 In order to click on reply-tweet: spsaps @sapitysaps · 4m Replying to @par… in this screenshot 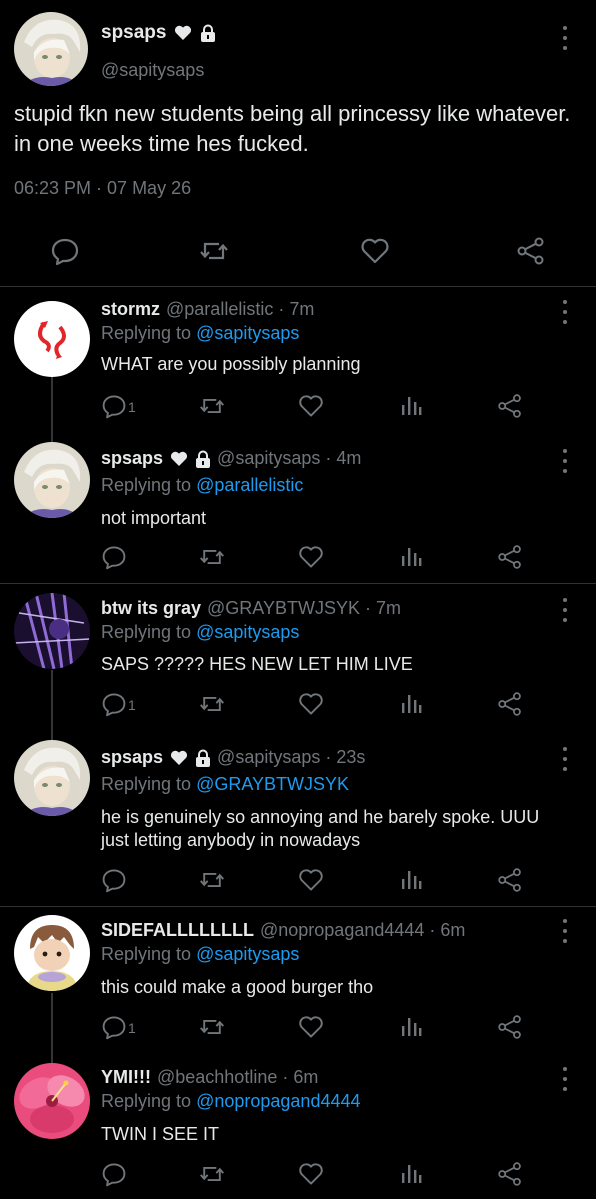, I will do `click(298, 509)`.